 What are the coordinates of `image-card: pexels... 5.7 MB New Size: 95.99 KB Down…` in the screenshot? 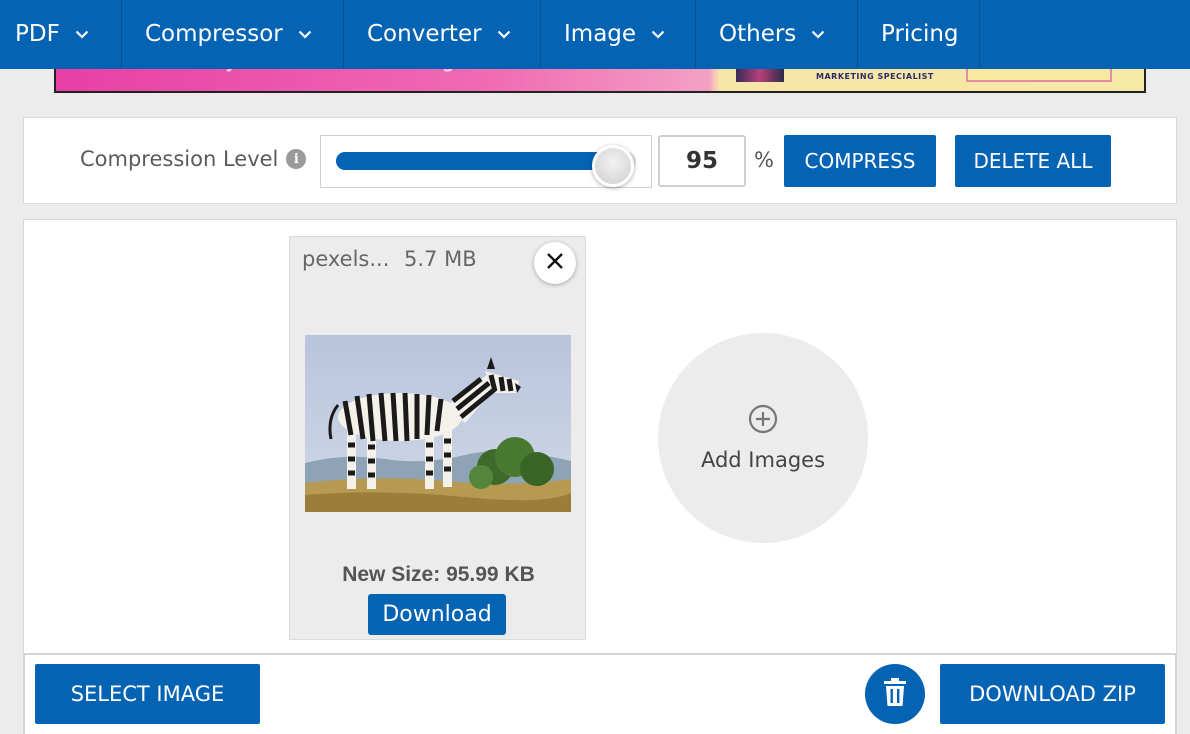 It's located at (437, 438).